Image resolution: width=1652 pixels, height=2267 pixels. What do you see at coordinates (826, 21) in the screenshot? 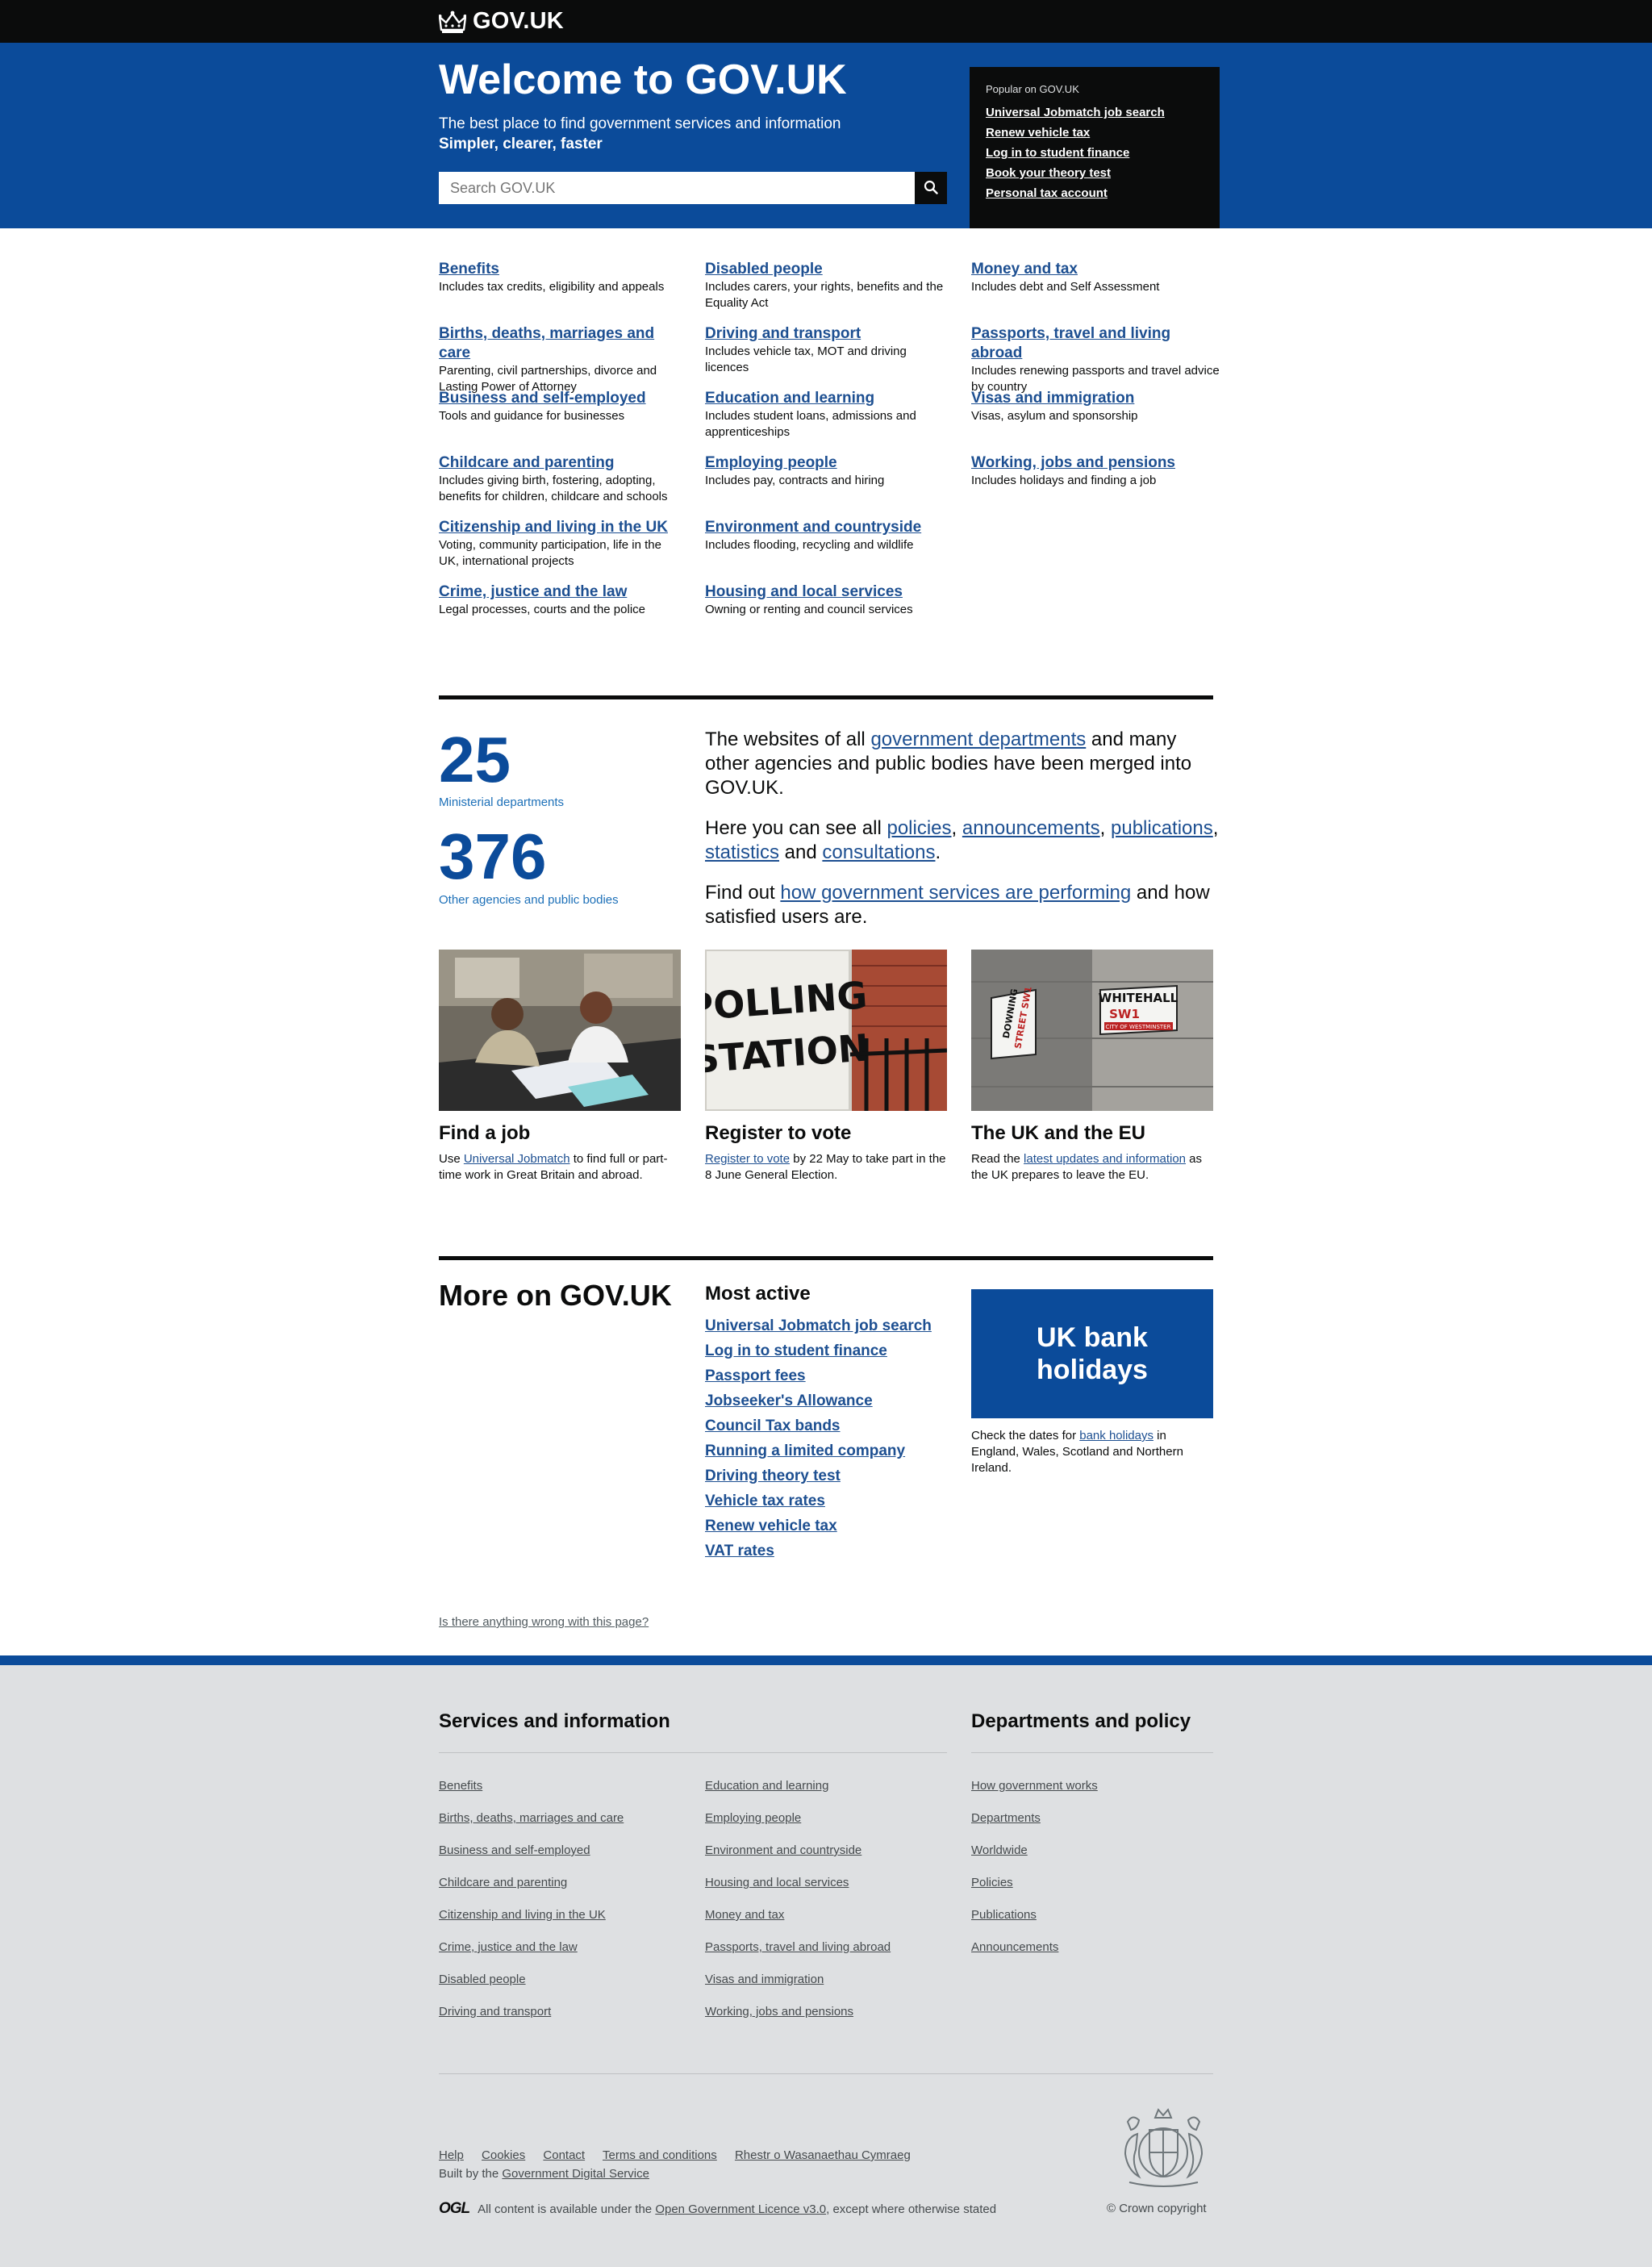
I see `site-header: GOV.UK` at bounding box center [826, 21].